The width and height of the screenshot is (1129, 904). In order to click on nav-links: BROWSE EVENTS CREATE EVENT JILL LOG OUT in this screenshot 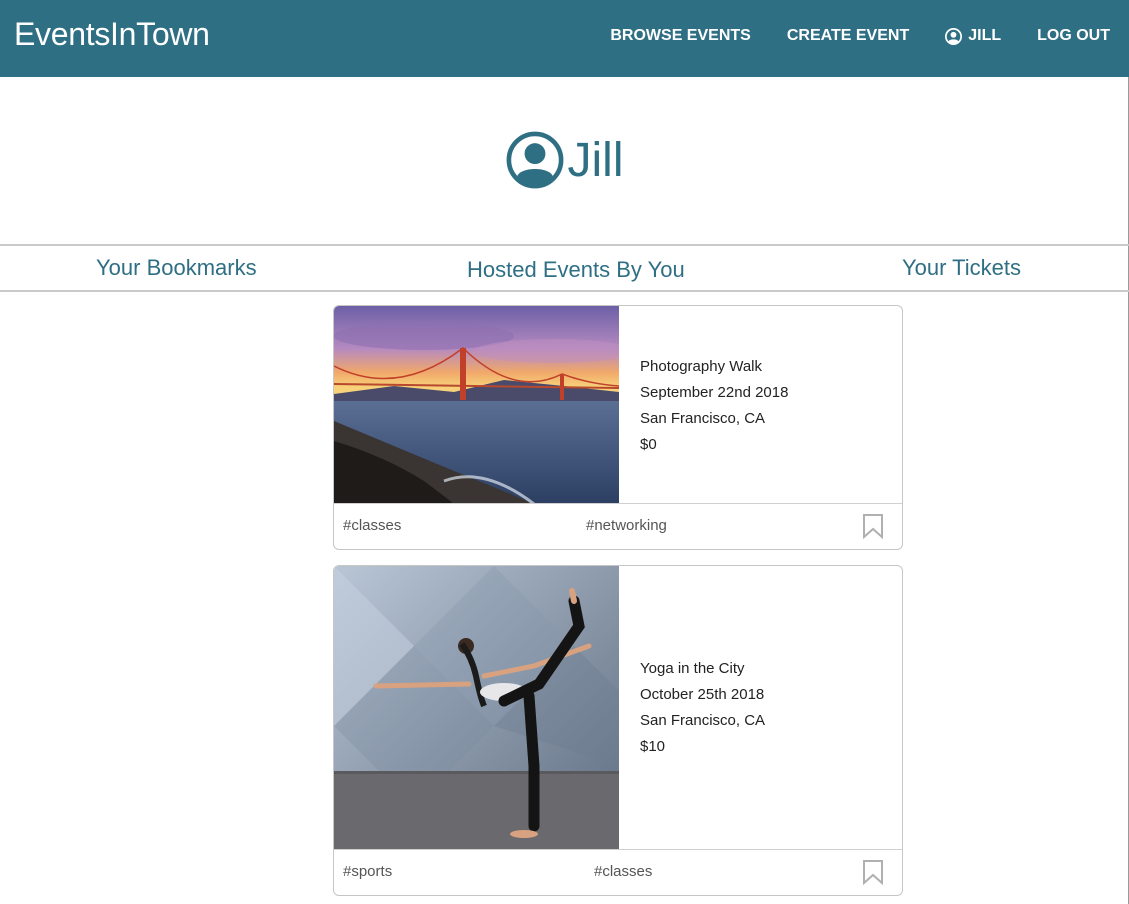, I will do `click(842, 36)`.